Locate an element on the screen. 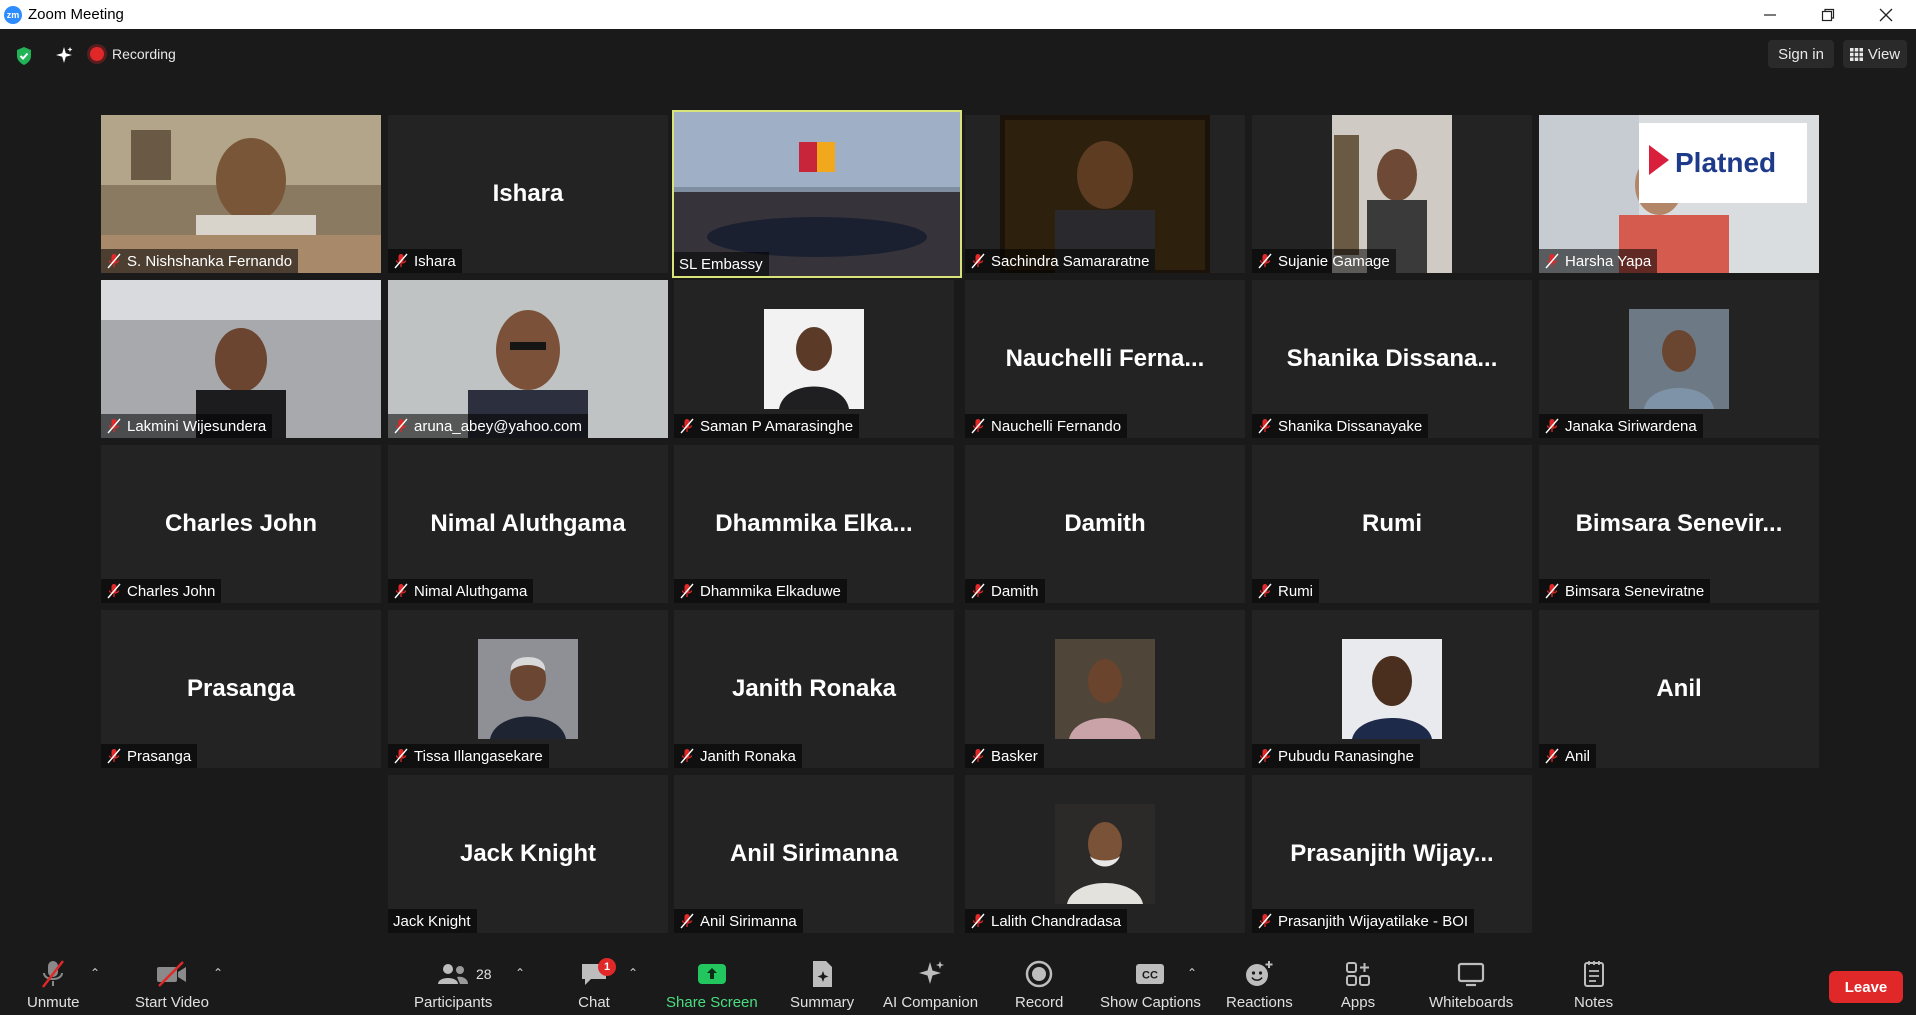 Image resolution: width=1916 pixels, height=1015 pixels. participants-chevron-up-icon: ⌃ is located at coordinates (522, 973).